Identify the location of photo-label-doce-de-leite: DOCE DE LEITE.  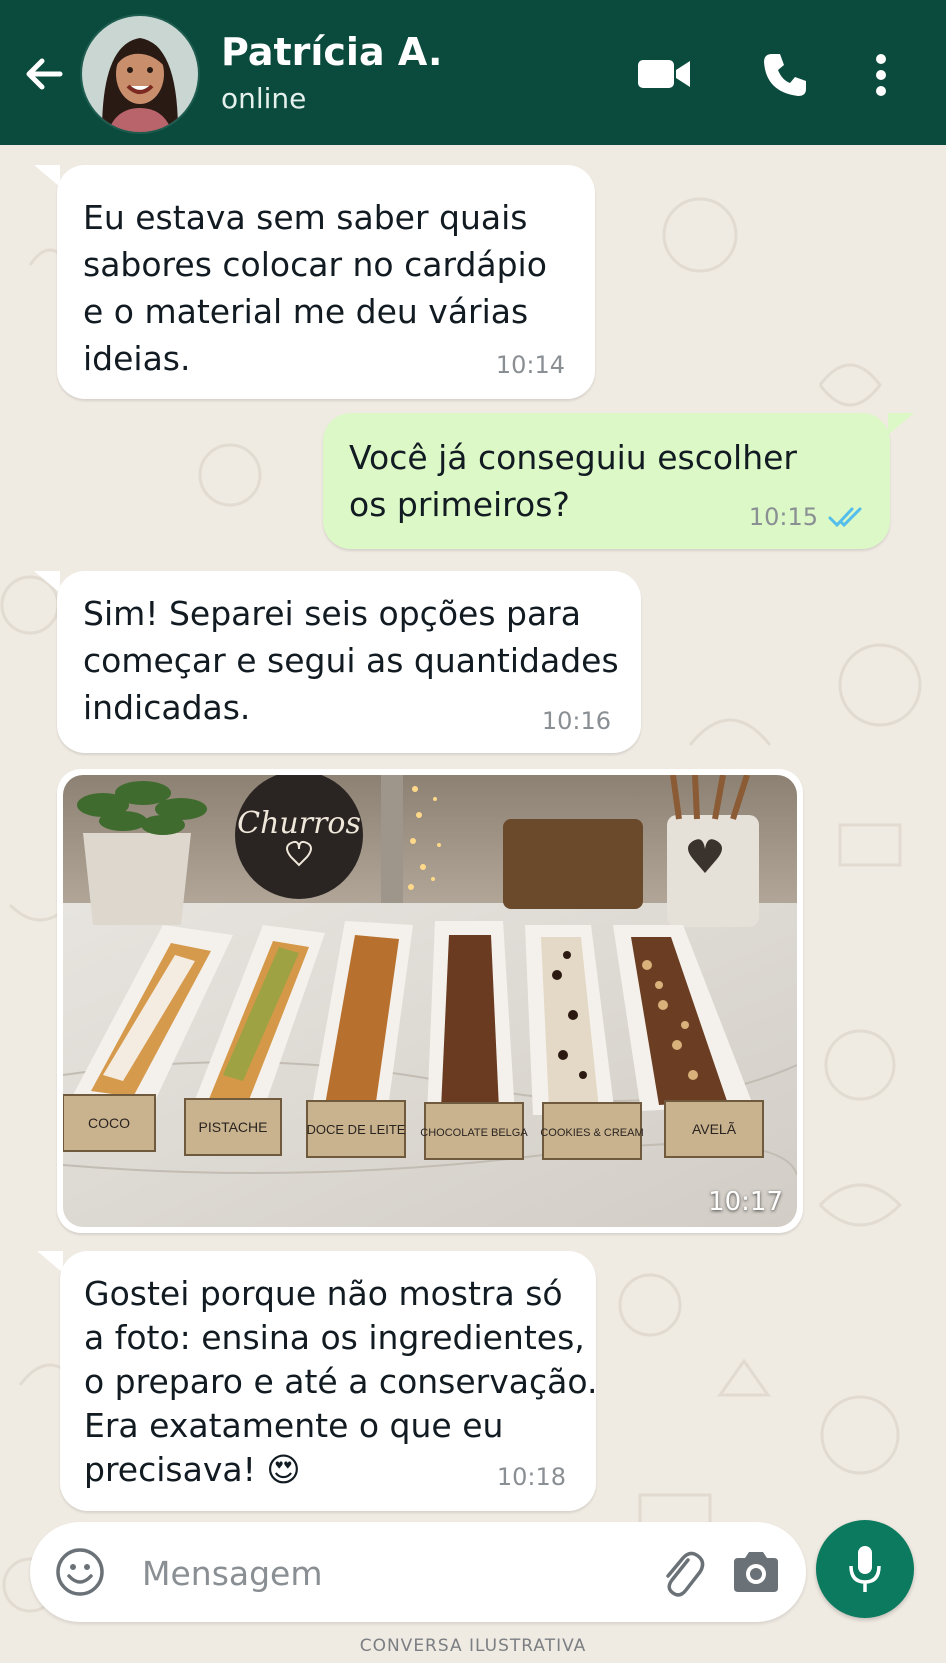
(356, 1129).